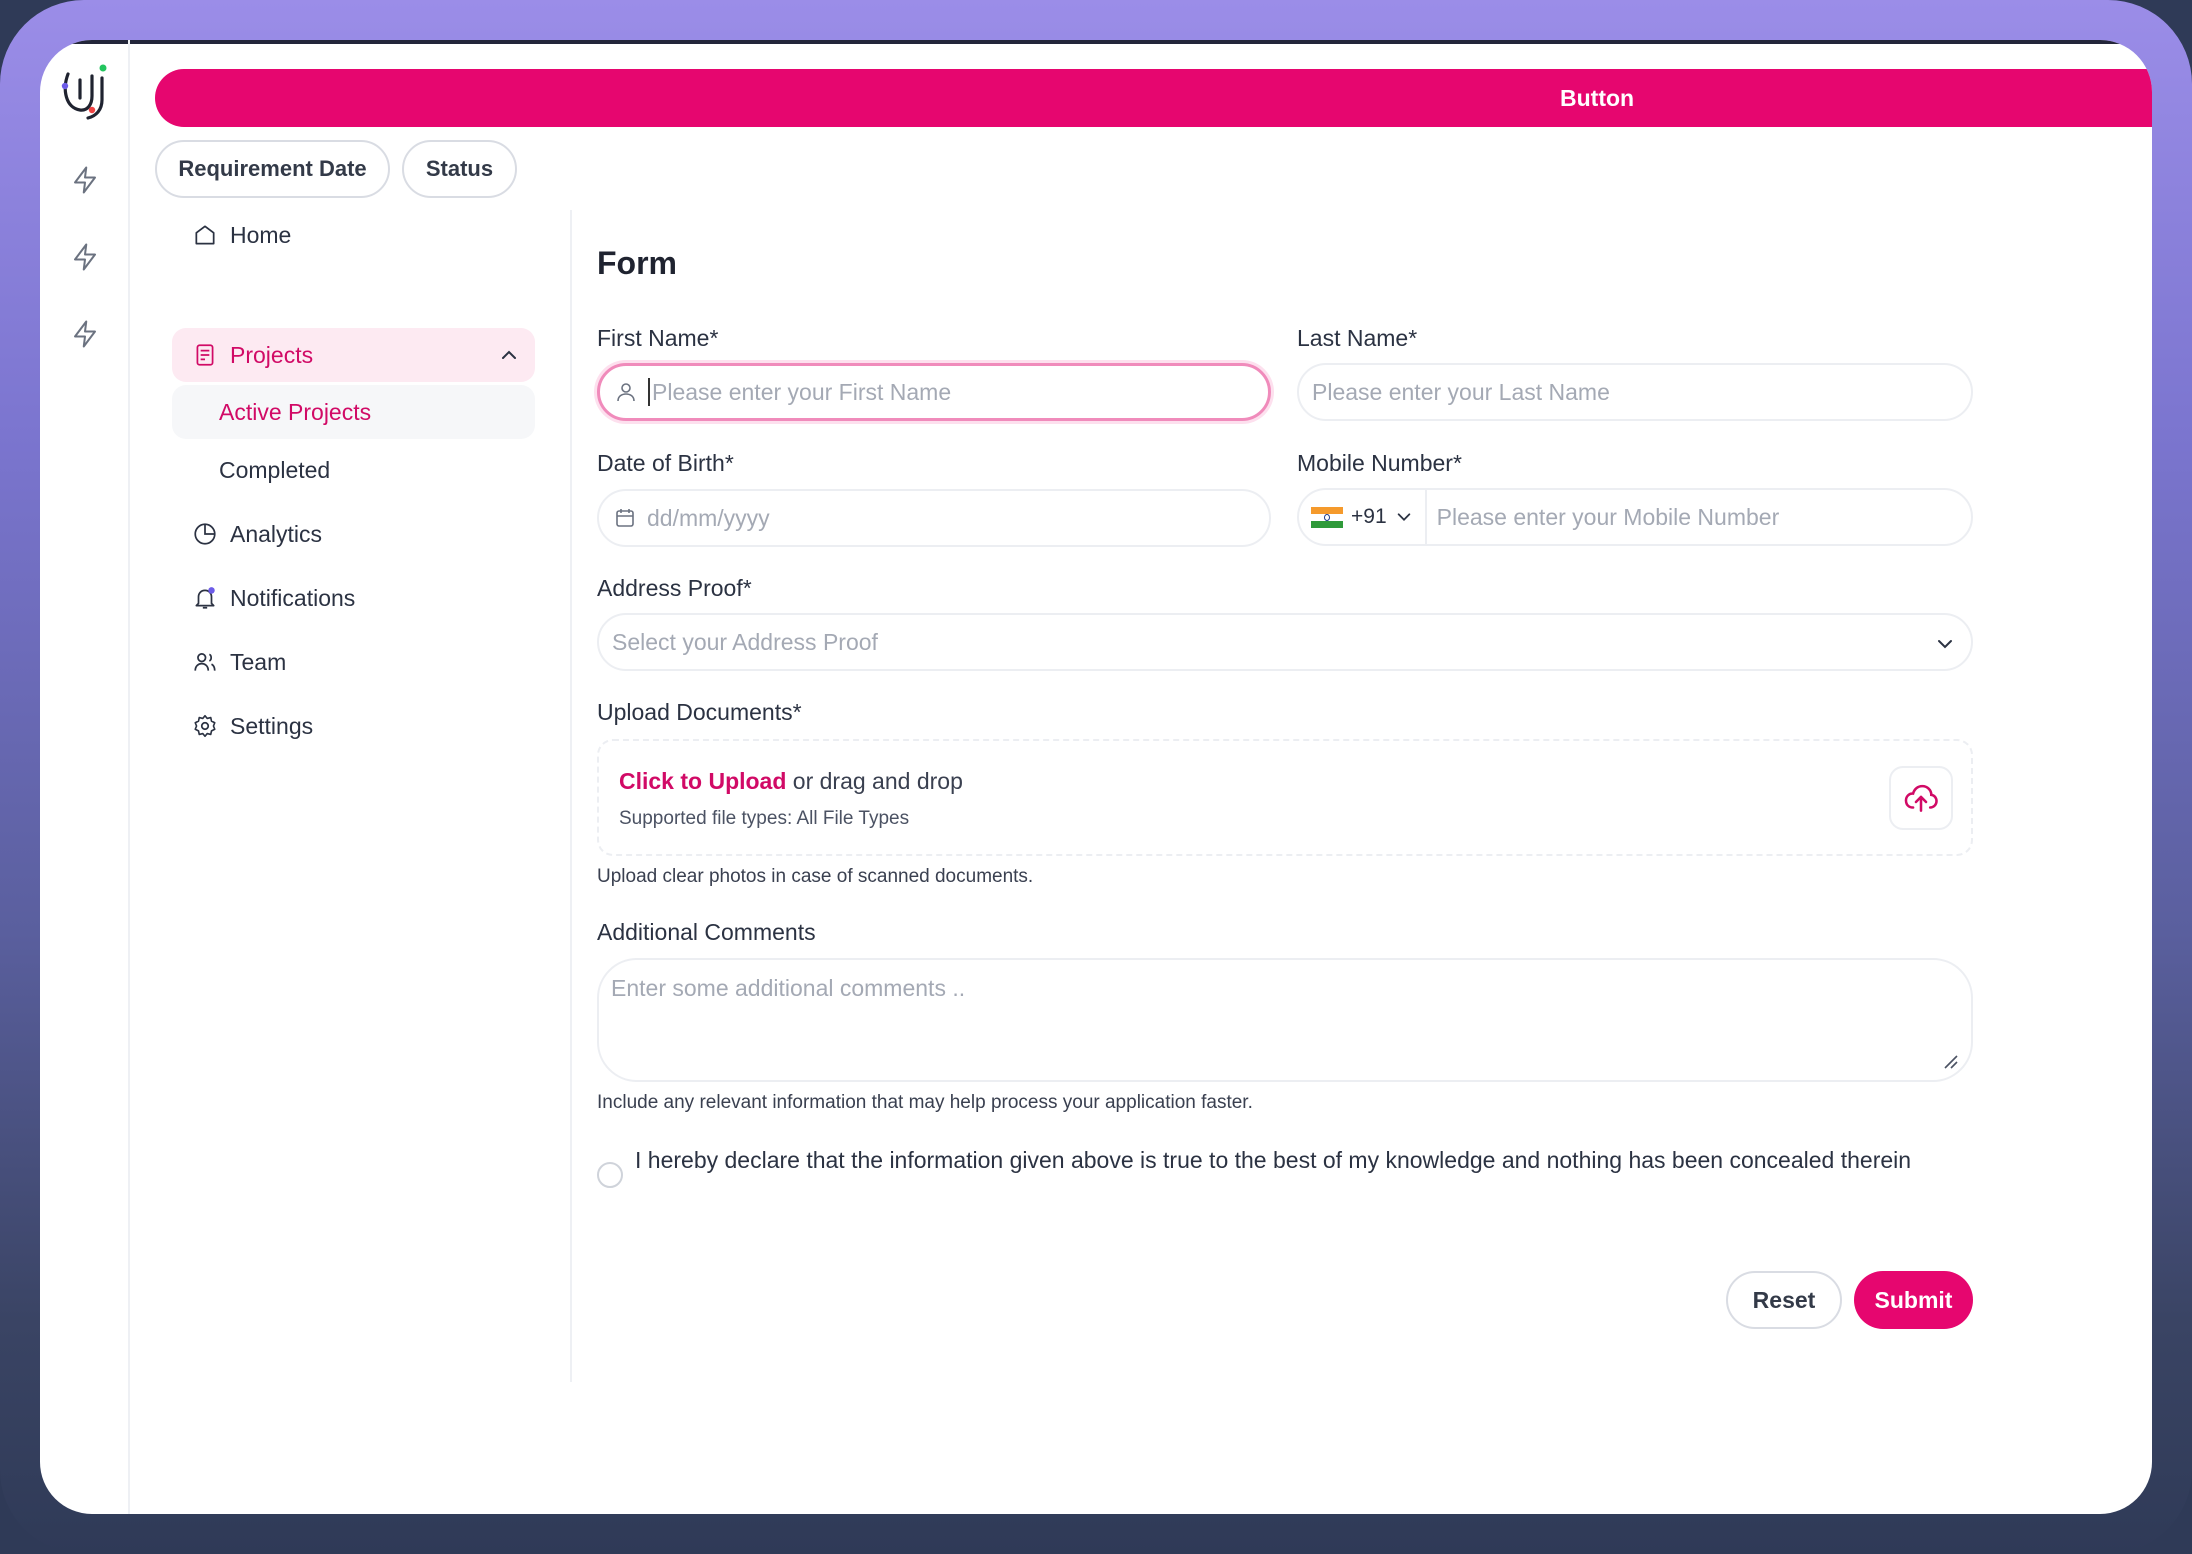  I want to click on top-border, so click(1096, 42).